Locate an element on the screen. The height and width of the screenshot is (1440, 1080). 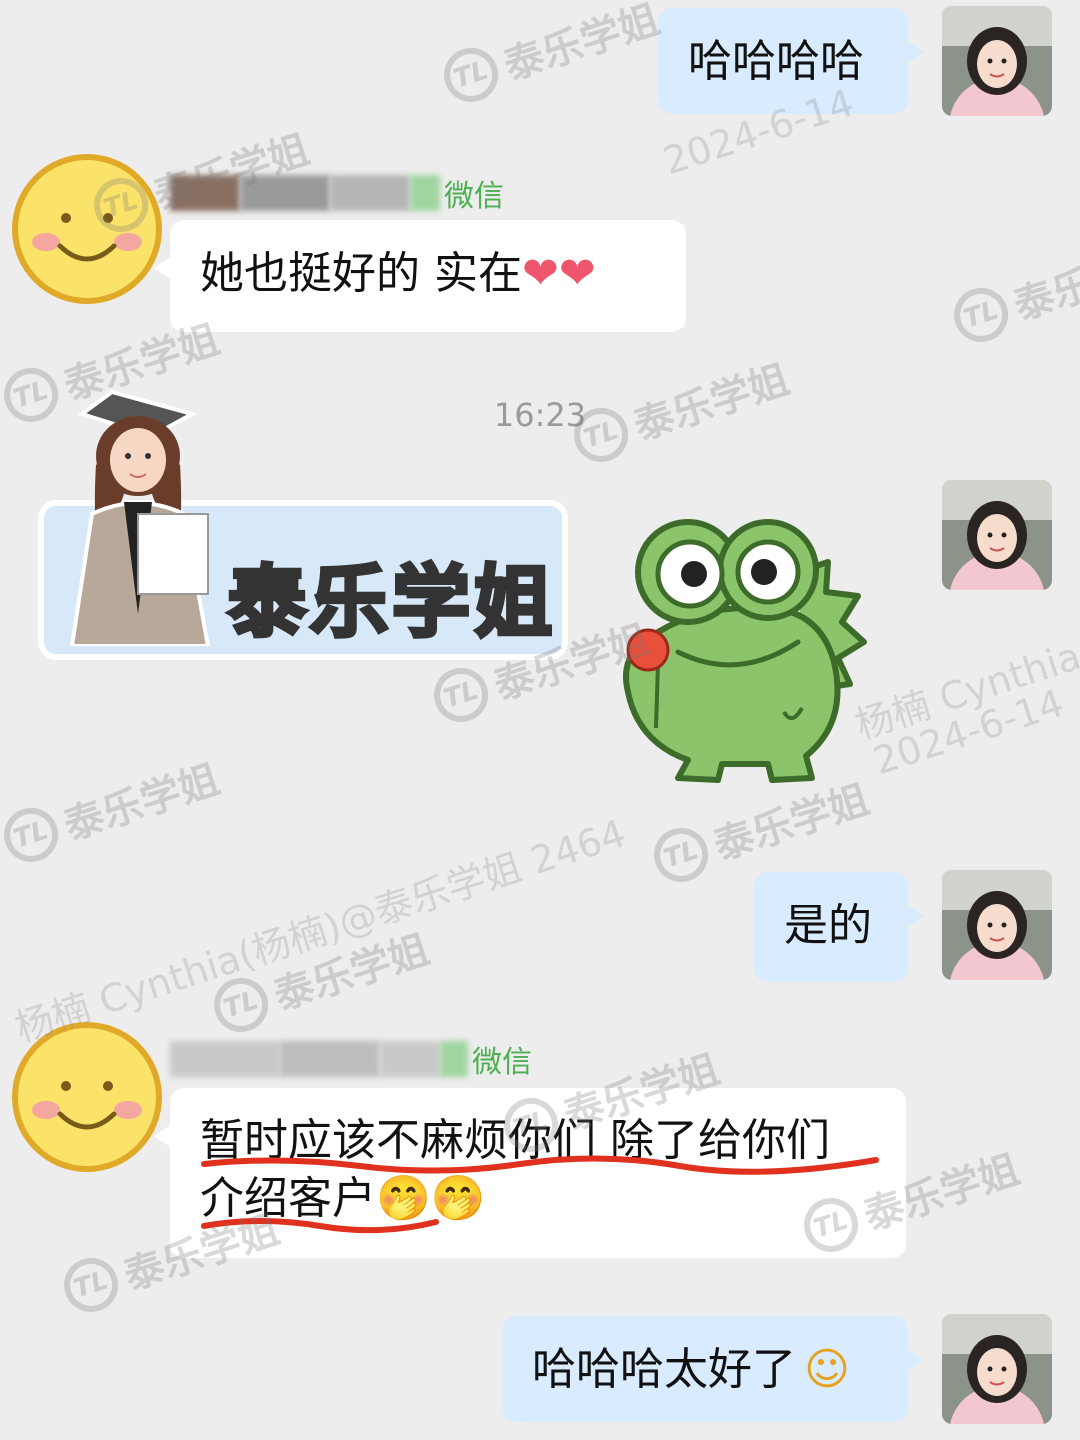
watermark-text: 2024-6-14 is located at coordinates (968, 732).